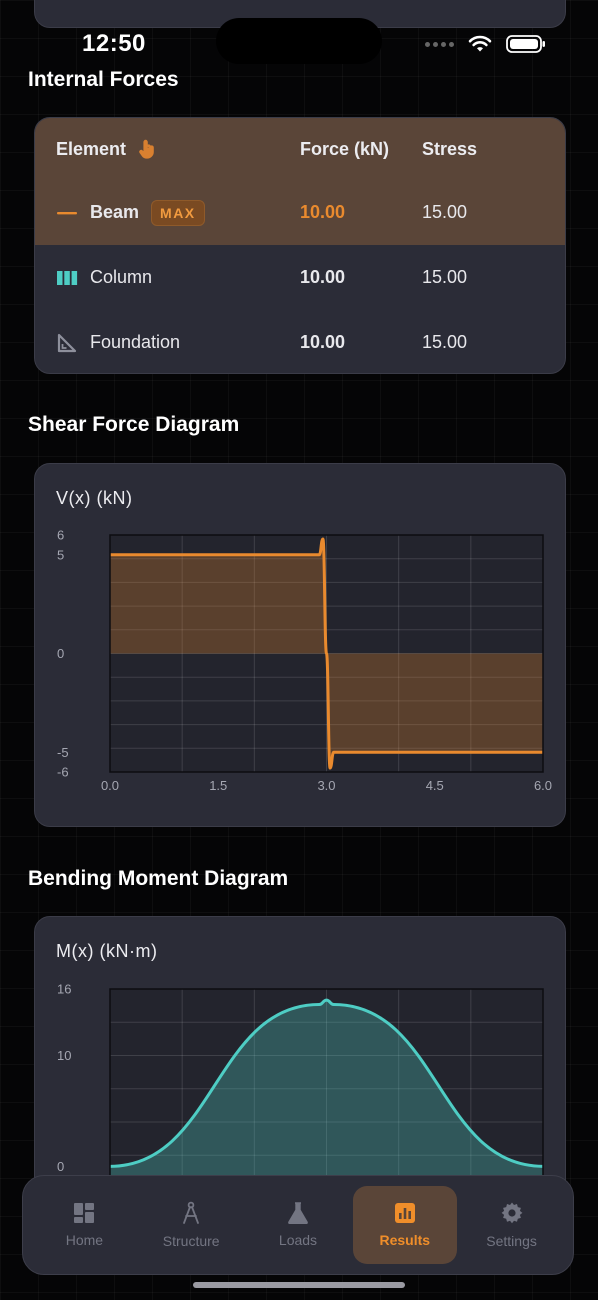 The width and height of the screenshot is (598, 1300). What do you see at coordinates (64, 989) in the screenshot?
I see `y-tick-label: 16` at bounding box center [64, 989].